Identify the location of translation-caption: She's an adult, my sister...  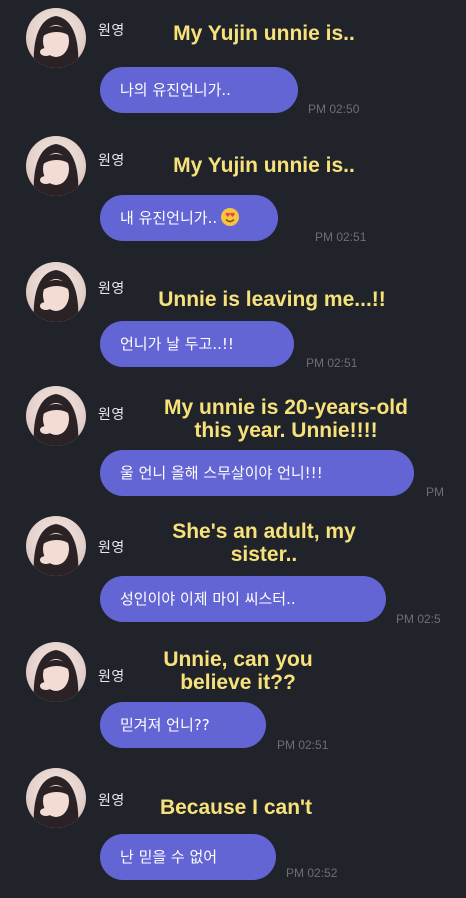
(264, 543).